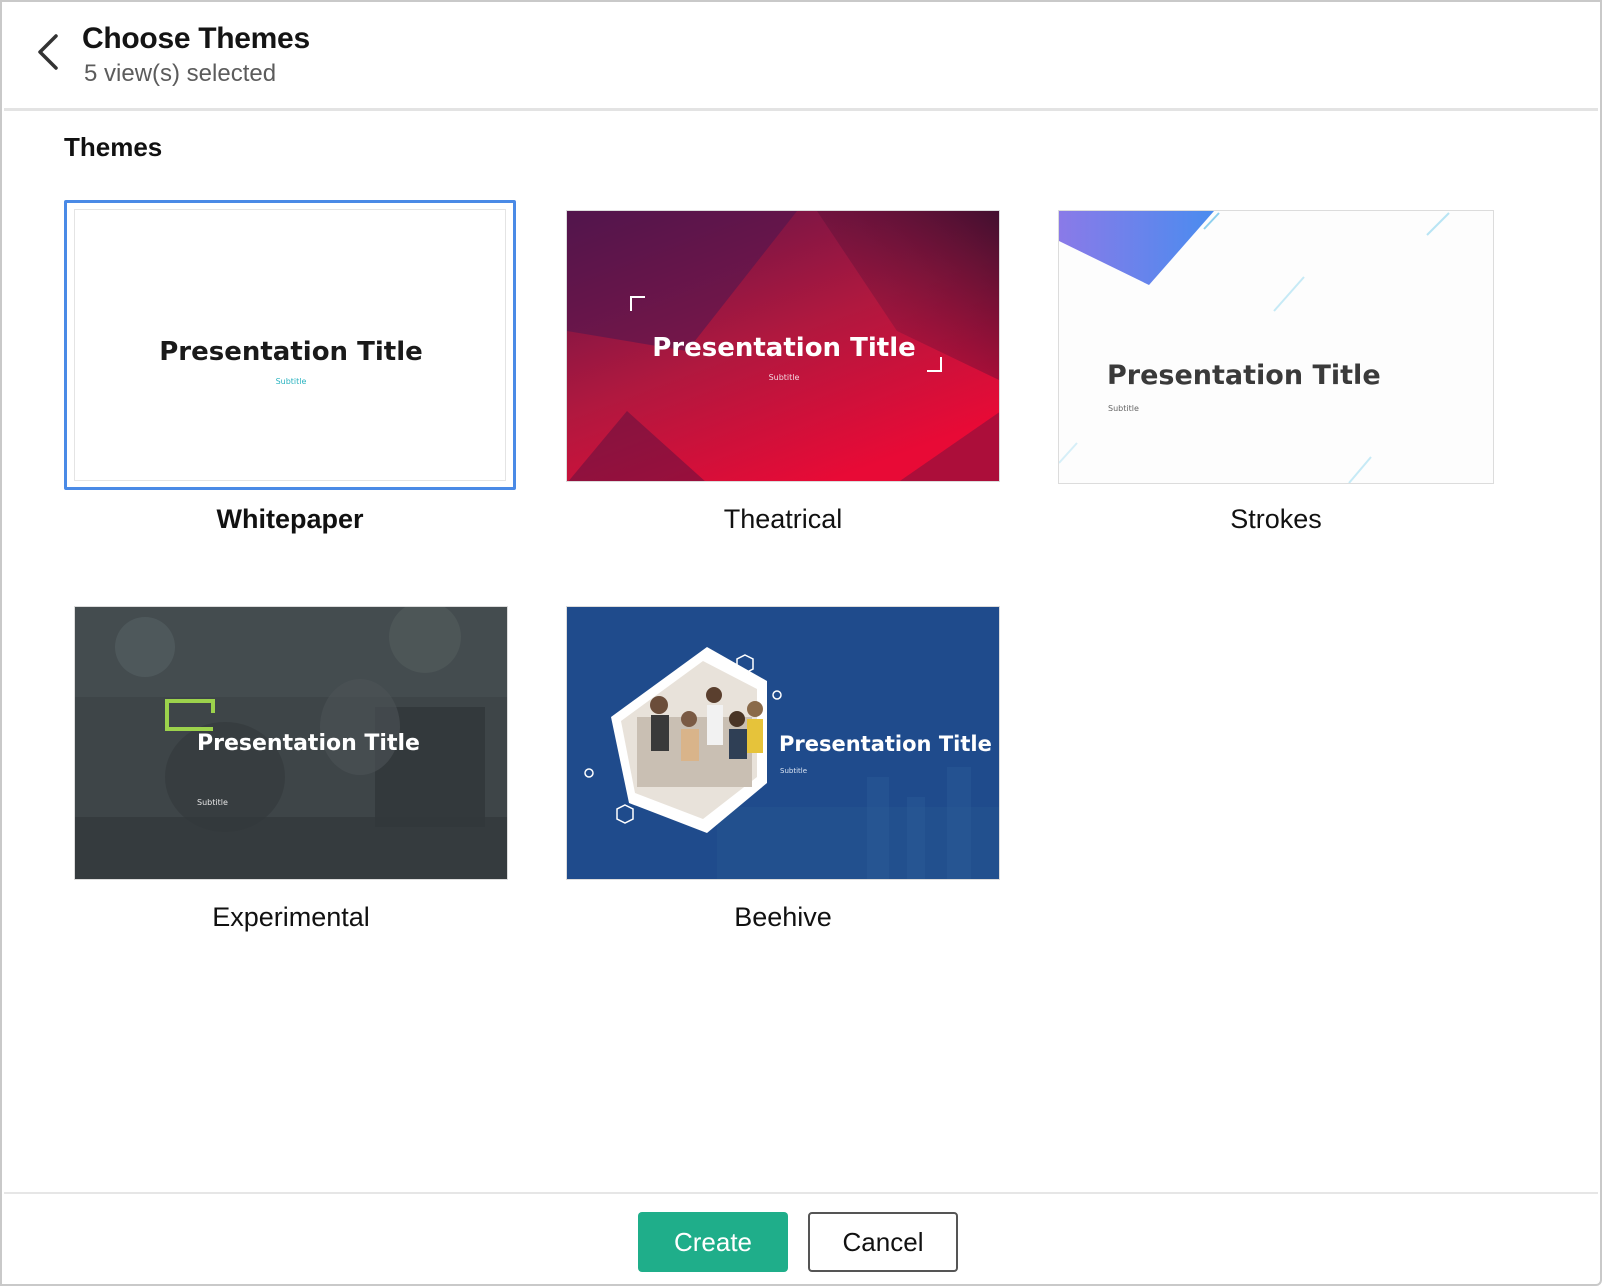 The height and width of the screenshot is (1286, 1602). I want to click on theme-label: Theatrical, so click(783, 519).